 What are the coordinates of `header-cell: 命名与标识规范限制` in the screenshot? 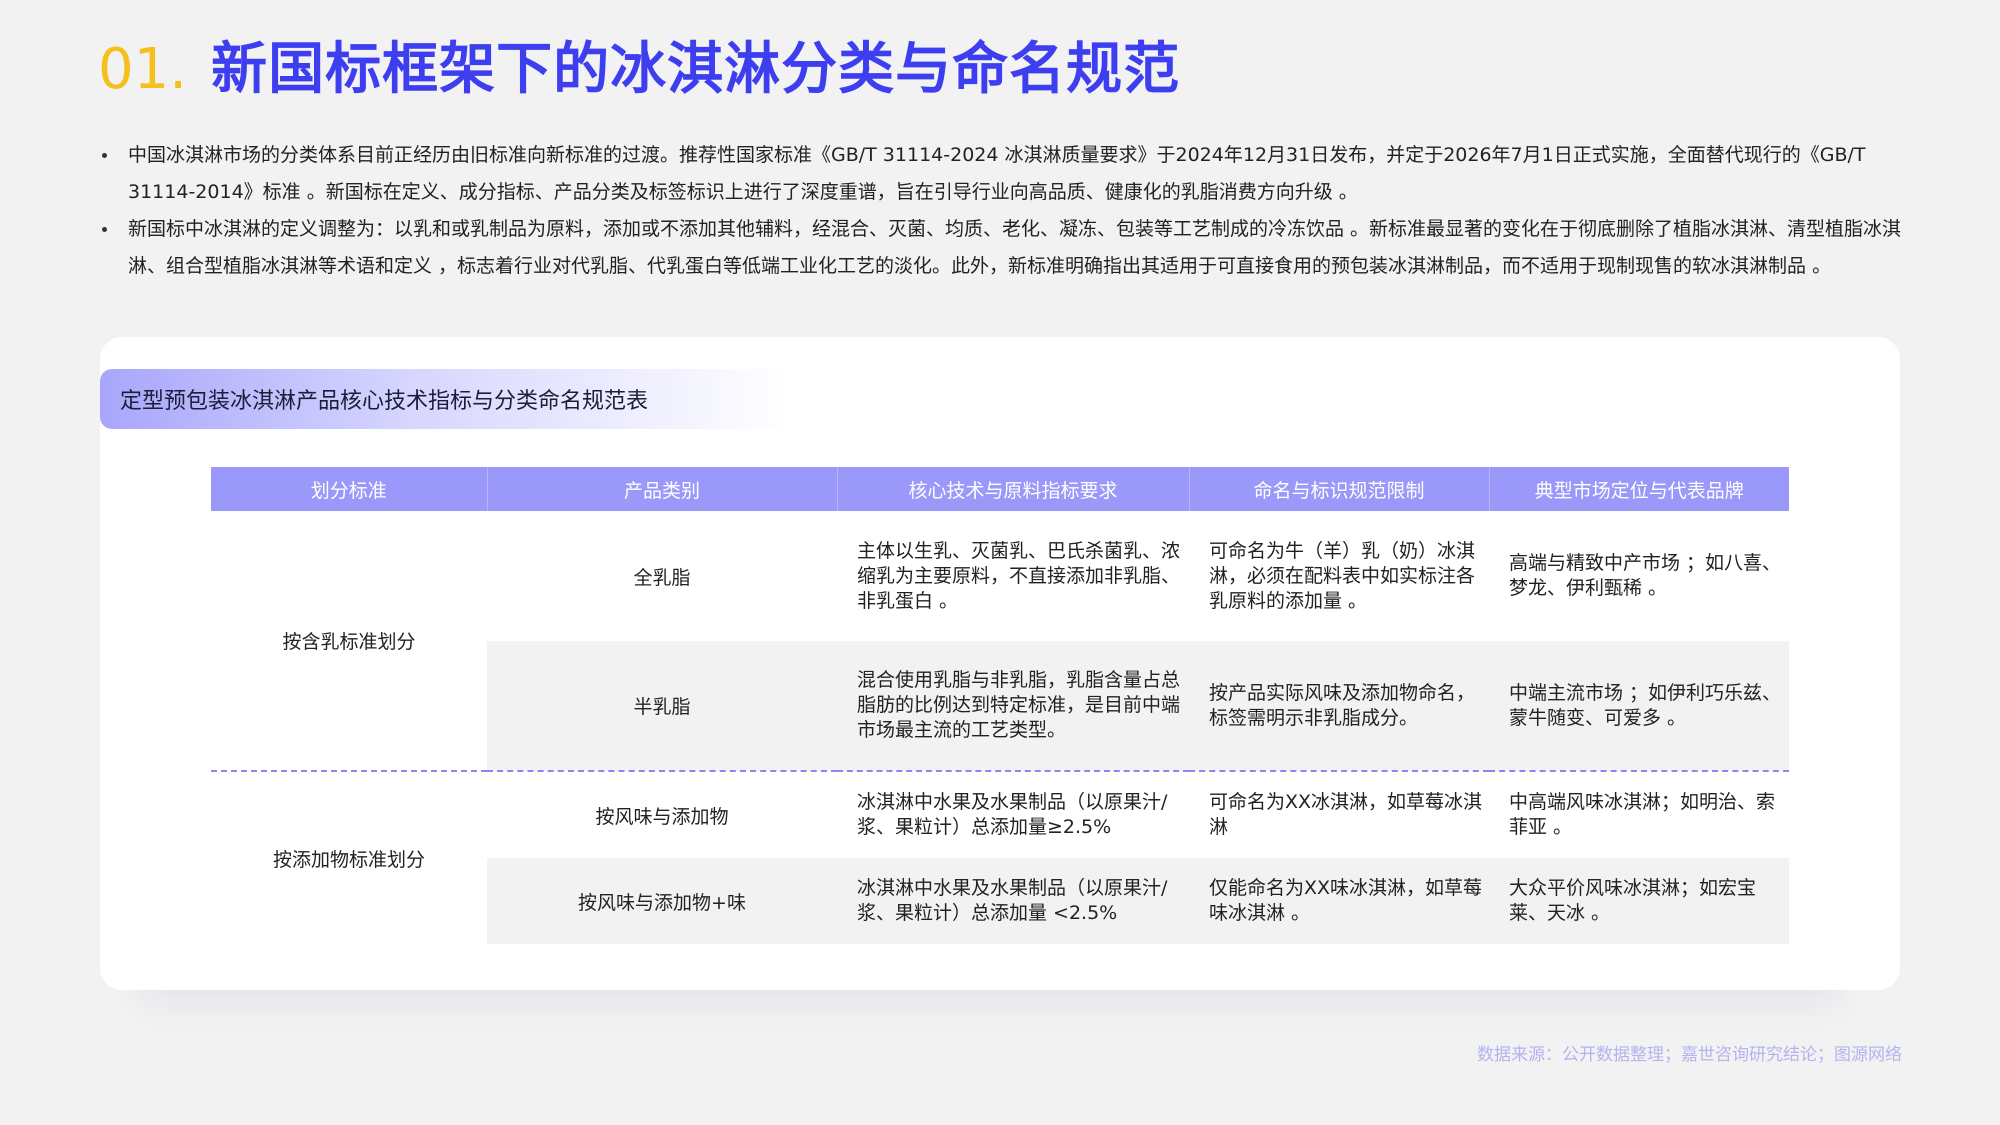 It's located at (1338, 489).